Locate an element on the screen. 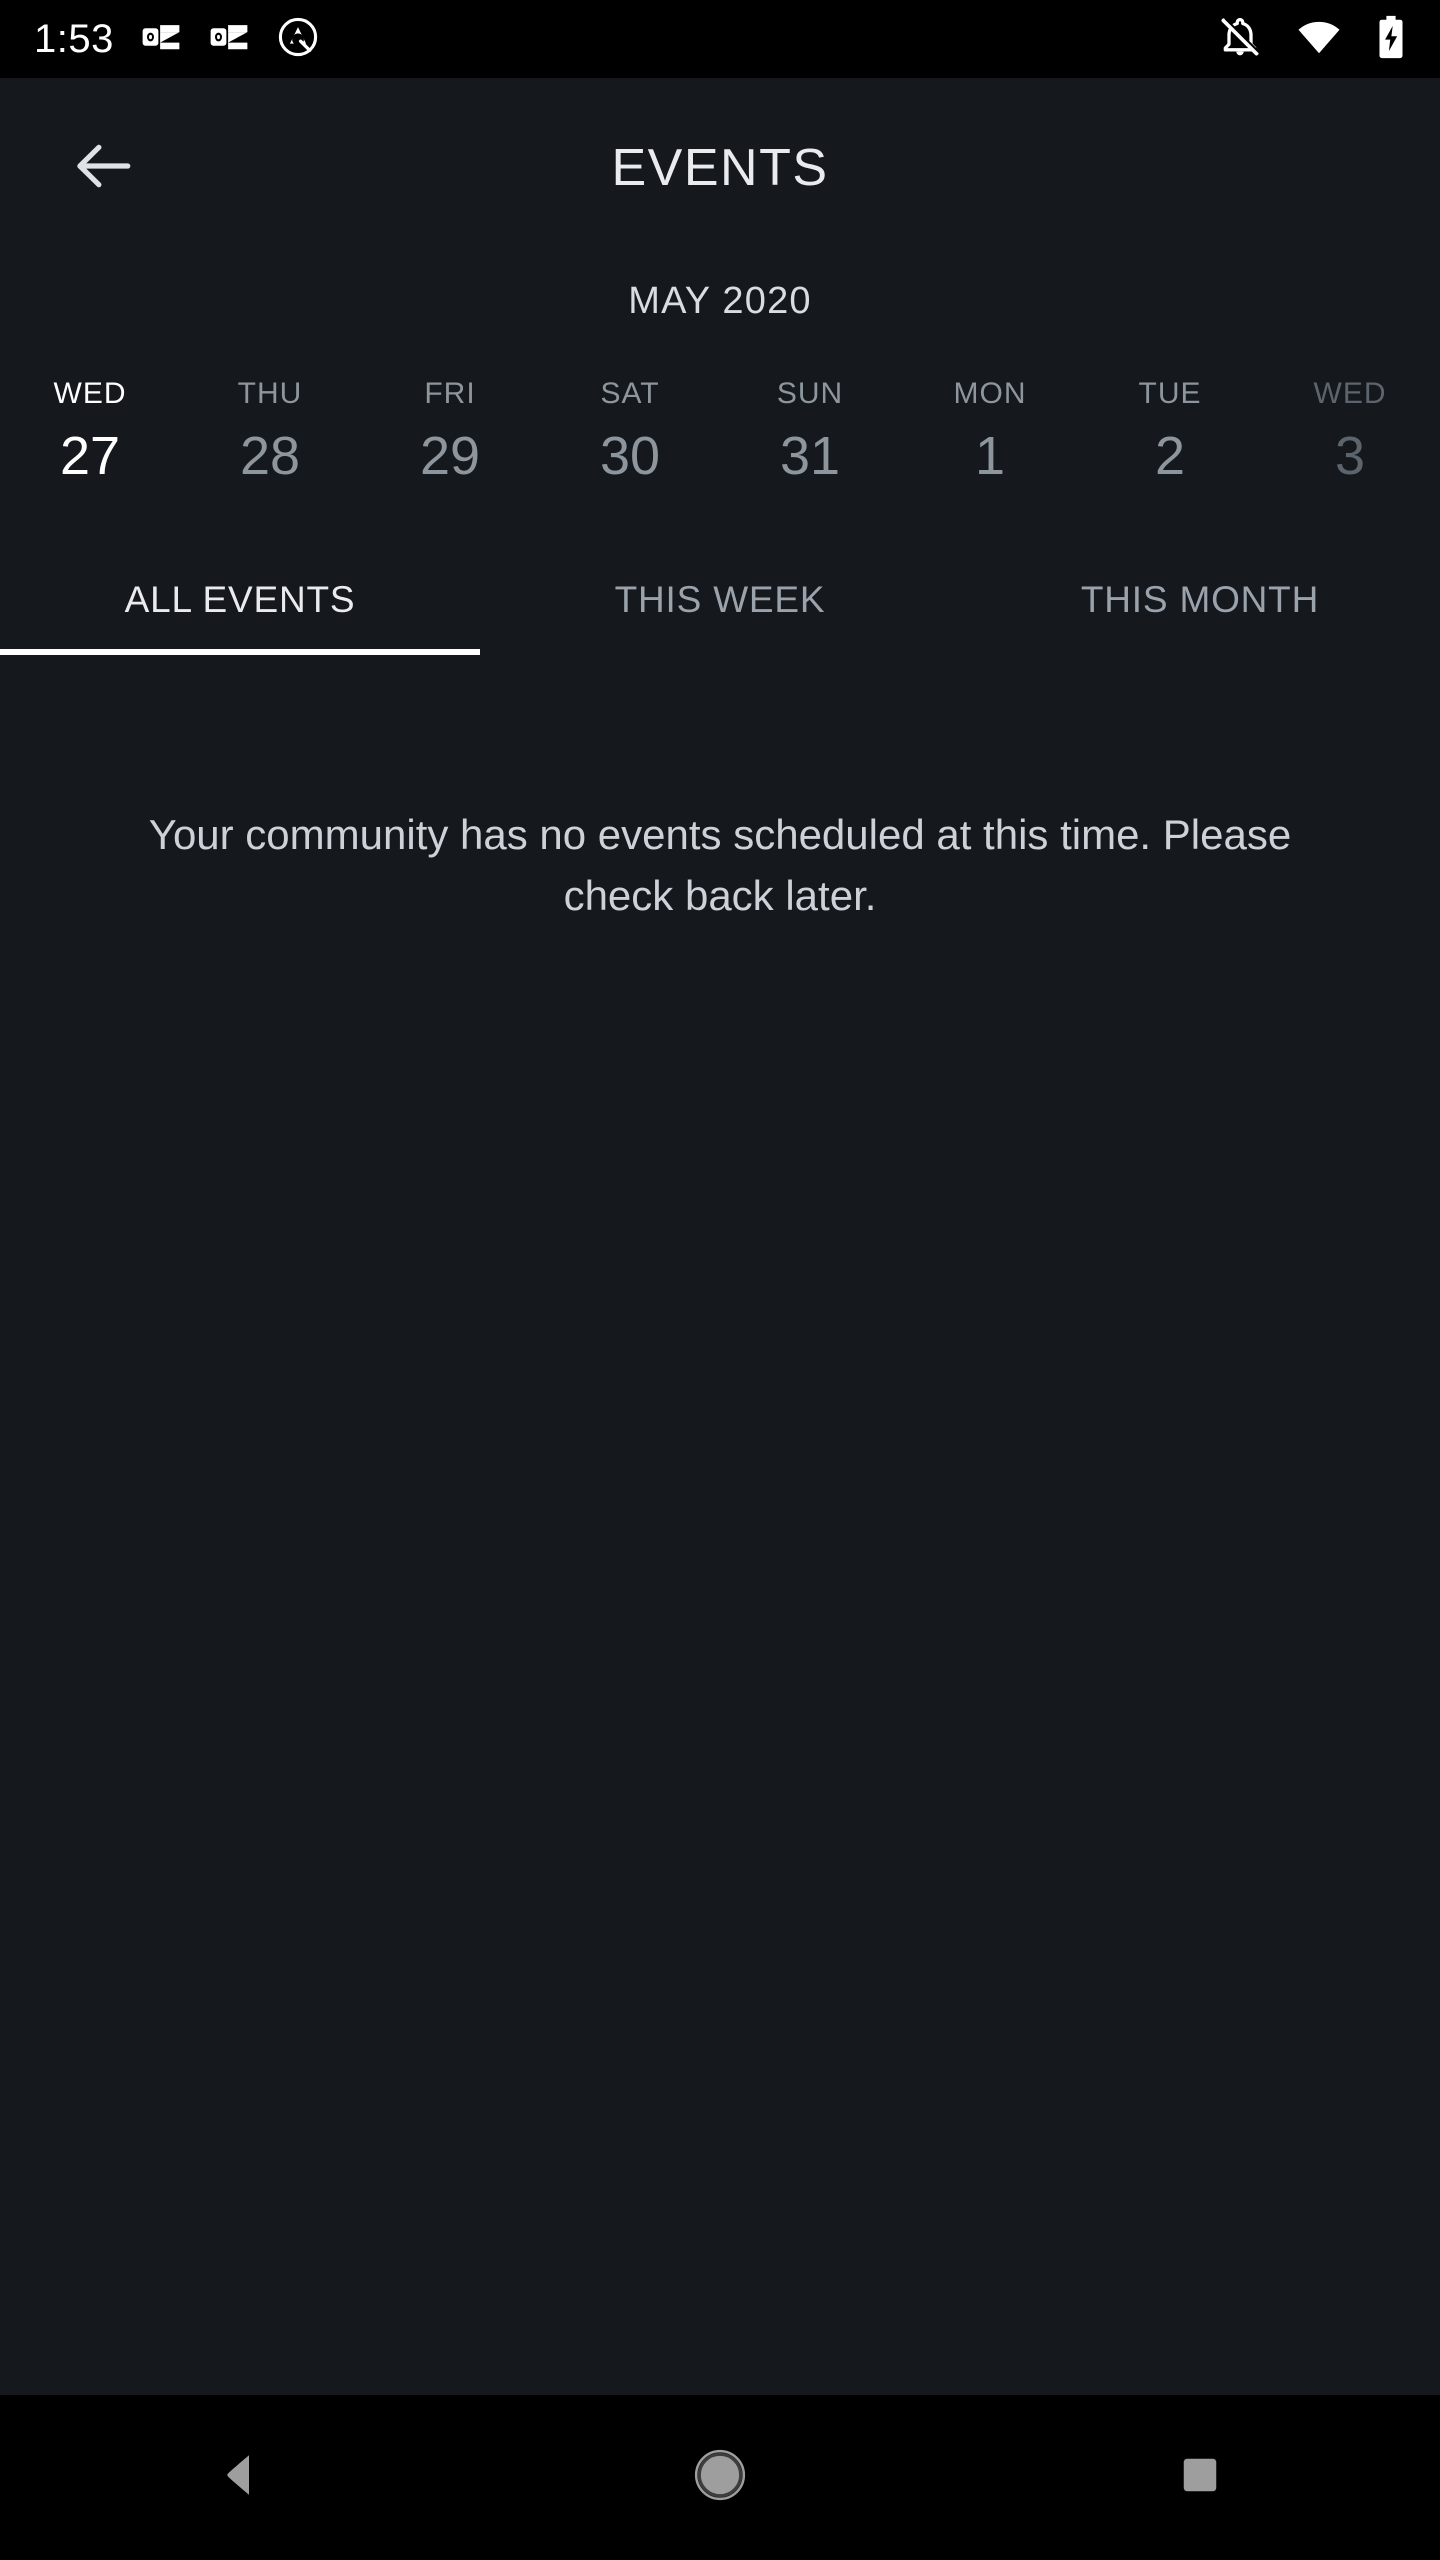  nav-back-button is located at coordinates (240, 2477).